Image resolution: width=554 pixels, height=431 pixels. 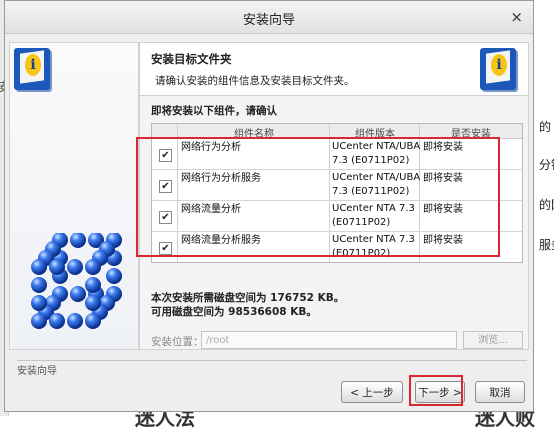 What do you see at coordinates (248, 298) in the screenshot?
I see `space-required-text: 本次安装所需磁盘空间为 176752 KB。` at bounding box center [248, 298].